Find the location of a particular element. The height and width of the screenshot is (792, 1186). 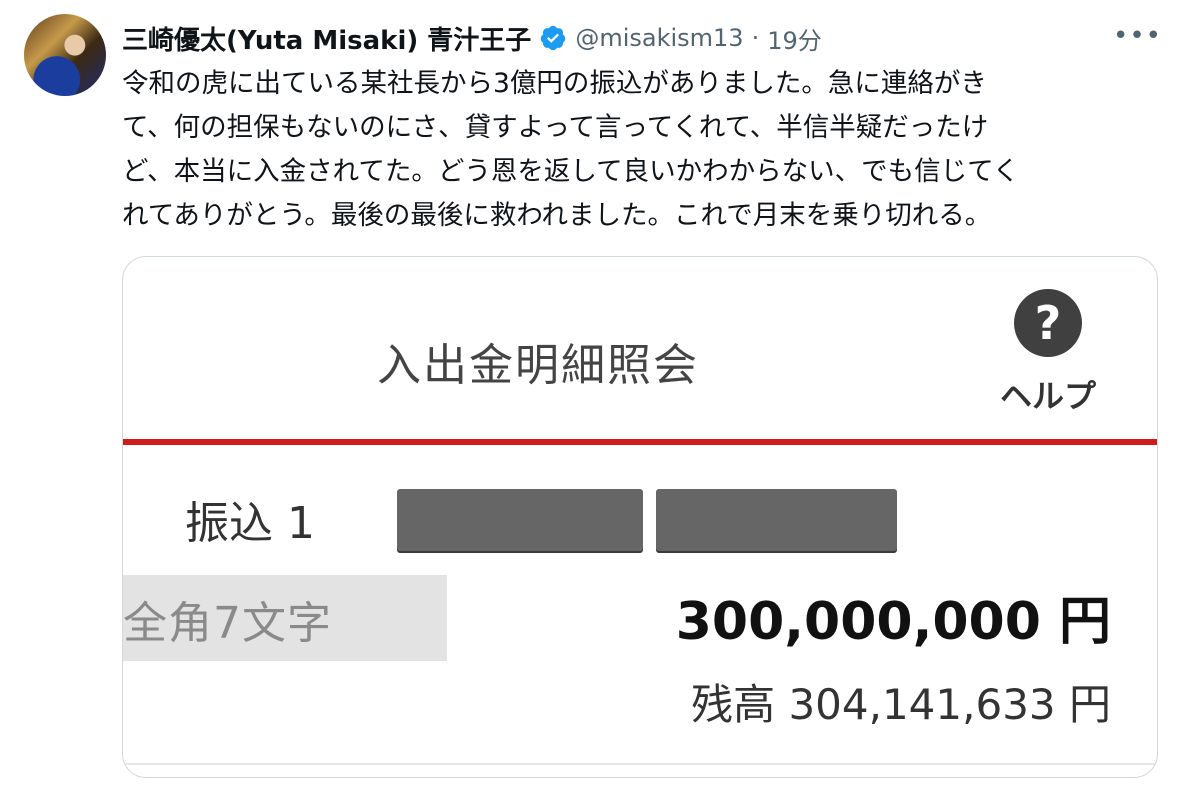

tweet-header: 三崎優太(Yuta Misaki) 青汁王子 @misakism13 · 19分 is located at coordinates (472, 38).